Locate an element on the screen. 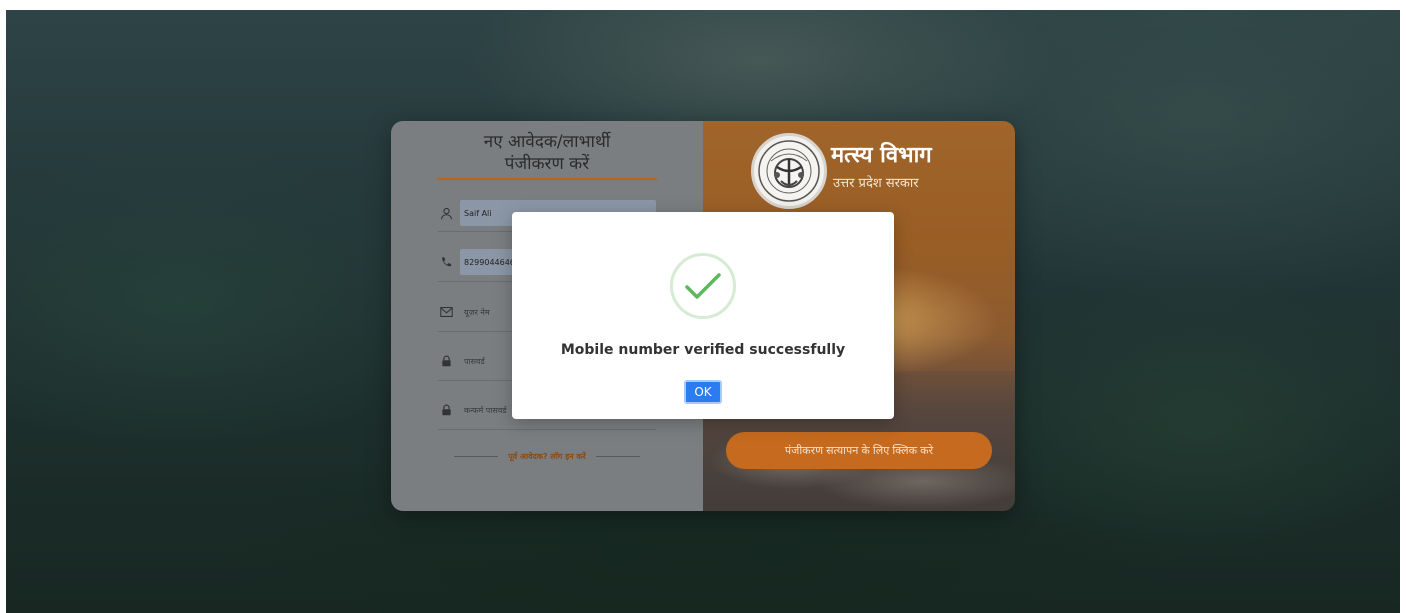 The height and width of the screenshot is (613, 1406). registration-verify-button: पंजीकरण सत्यापन के लिए क्लिक करे is located at coordinates (859, 450).